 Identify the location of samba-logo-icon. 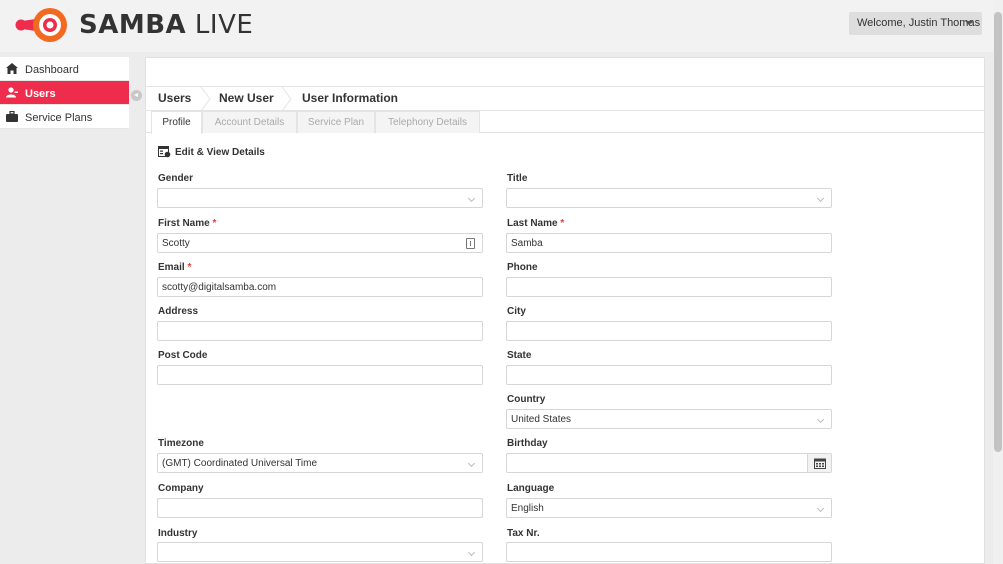
(41, 25).